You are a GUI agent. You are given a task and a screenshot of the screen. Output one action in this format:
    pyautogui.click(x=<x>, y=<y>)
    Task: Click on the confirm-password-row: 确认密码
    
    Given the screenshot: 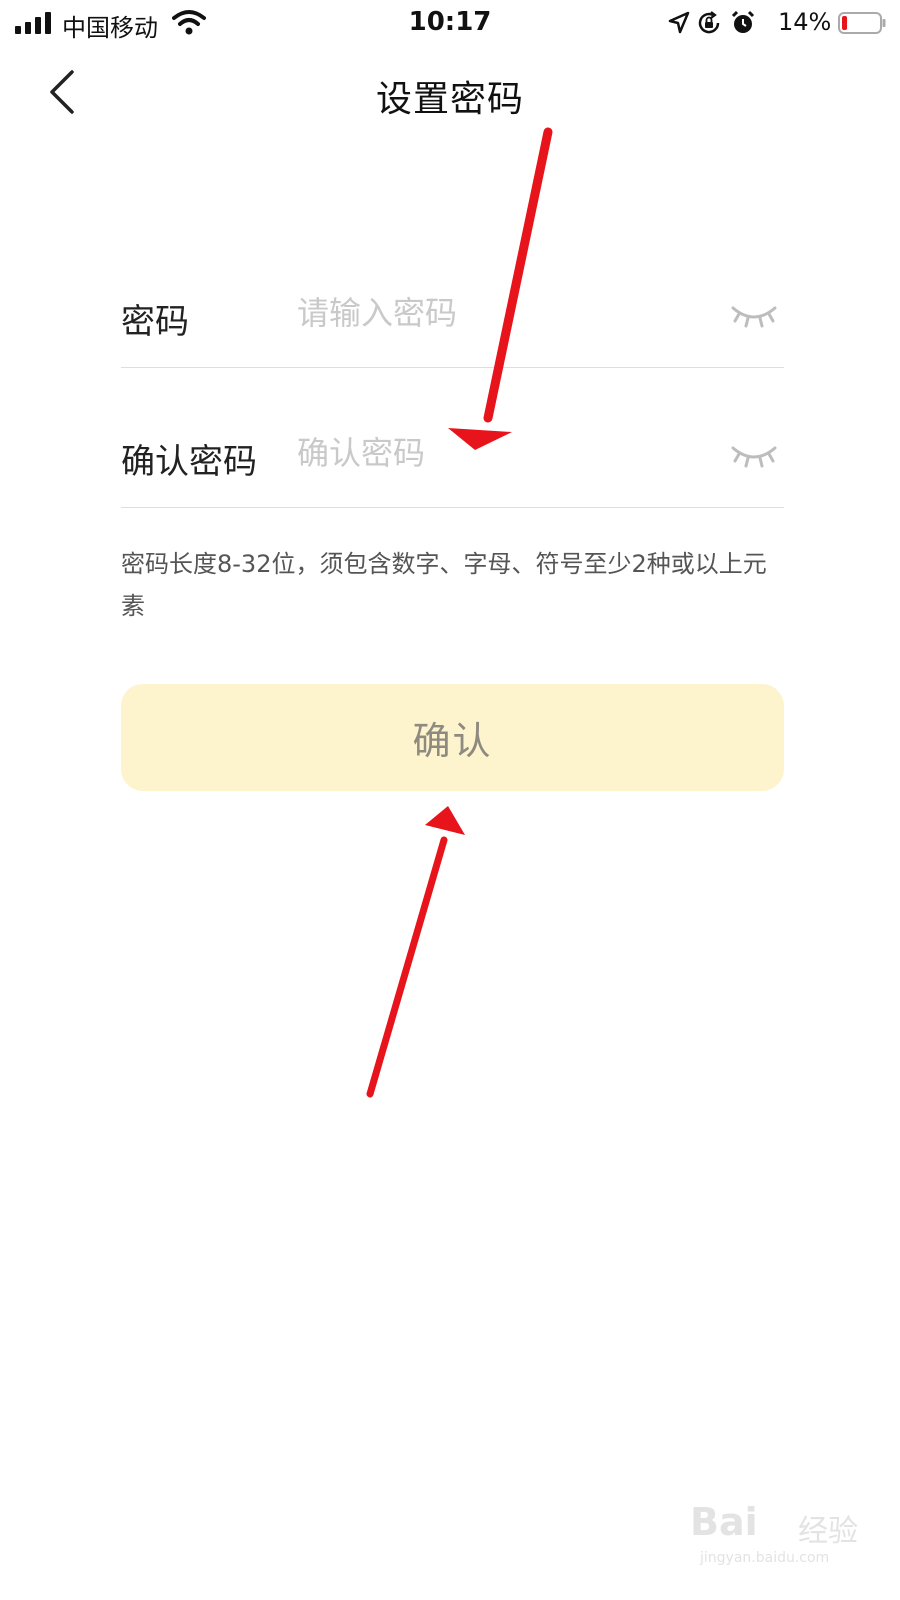 What is the action you would take?
    pyautogui.click(x=452, y=438)
    